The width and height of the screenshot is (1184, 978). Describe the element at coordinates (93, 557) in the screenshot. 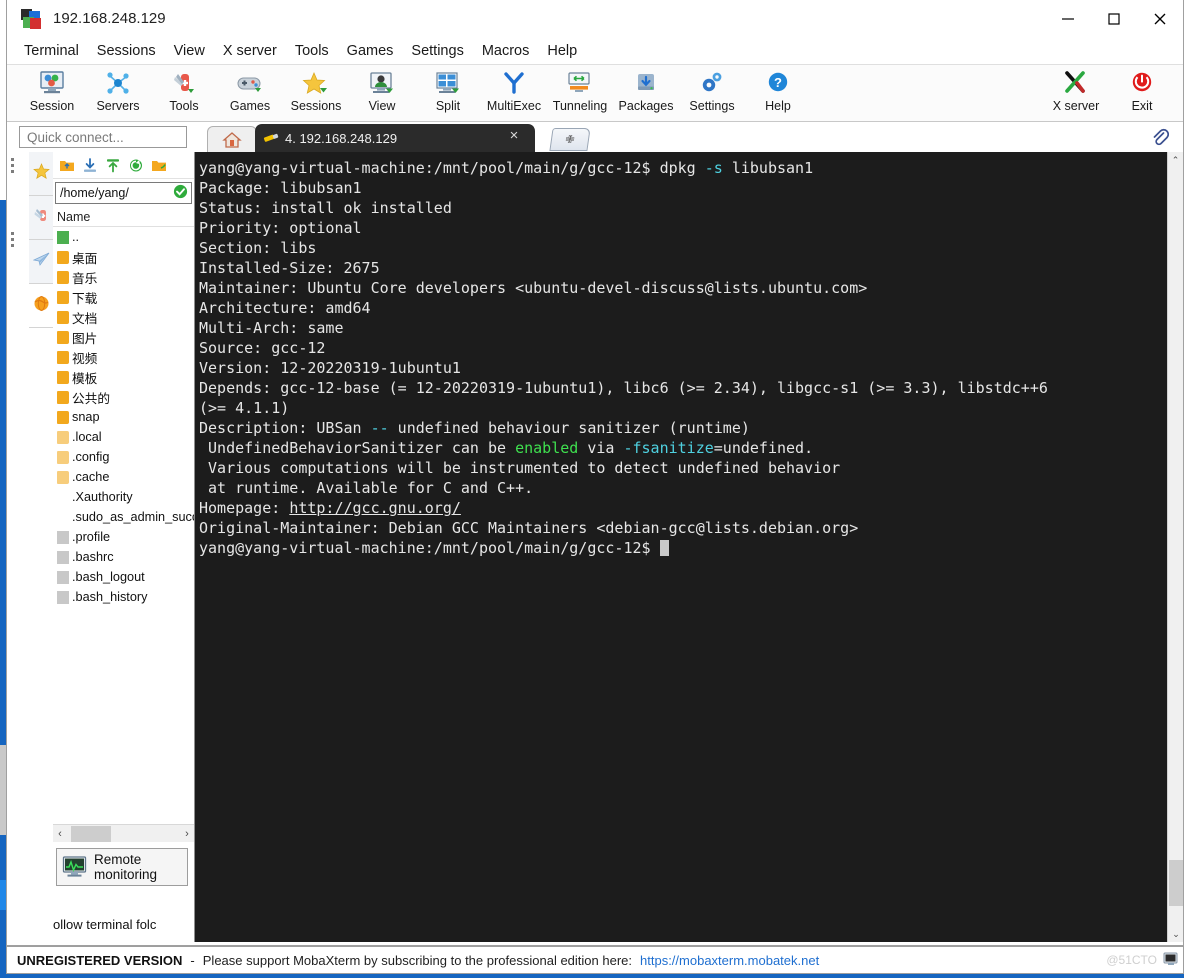

I see `file-name: .bashrc` at that location.